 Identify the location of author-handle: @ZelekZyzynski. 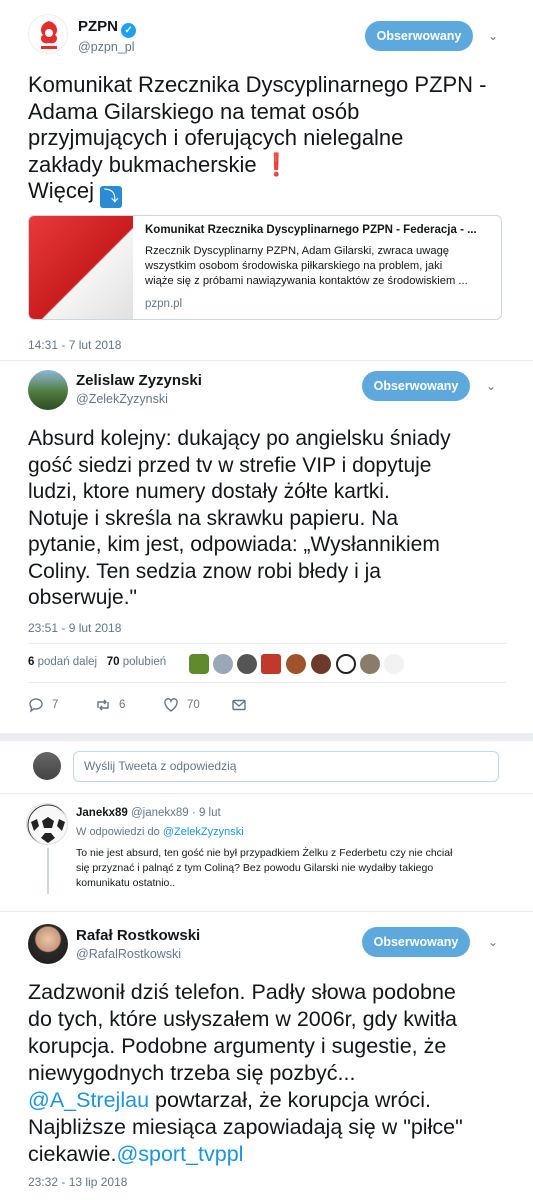
(122, 399).